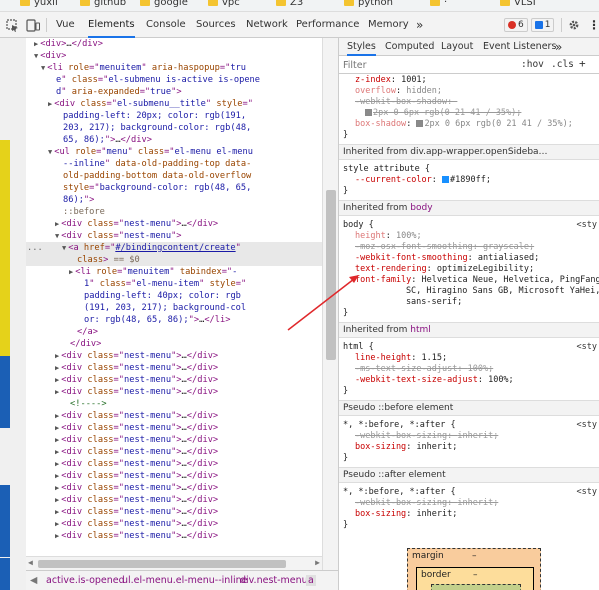 The width and height of the screenshot is (599, 590). I want to click on breadcrumb-item-current: a, so click(311, 580).